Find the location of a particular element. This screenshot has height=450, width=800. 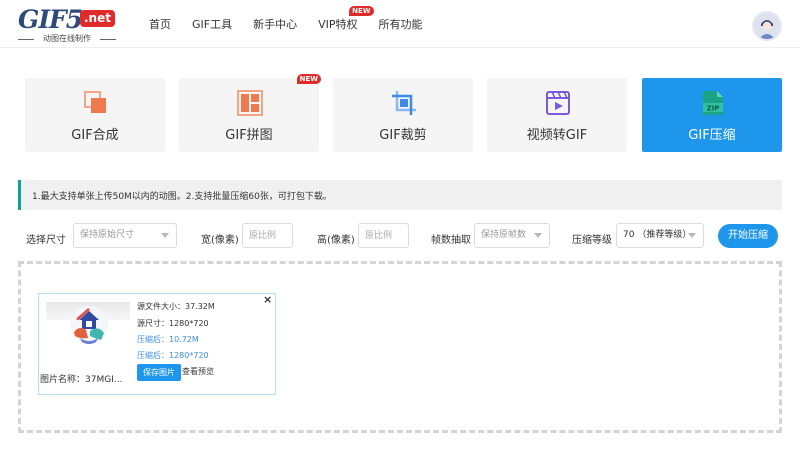

tool-card-video-to-gif: 视频转GIF is located at coordinates (557, 115).